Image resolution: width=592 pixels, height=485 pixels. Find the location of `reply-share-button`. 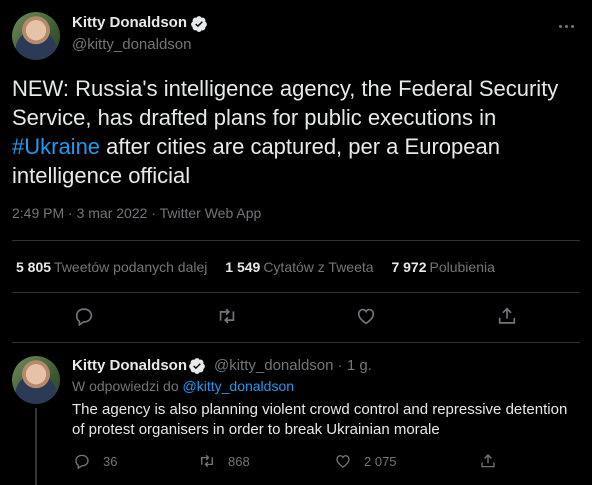

reply-share-button is located at coordinates (494, 461).